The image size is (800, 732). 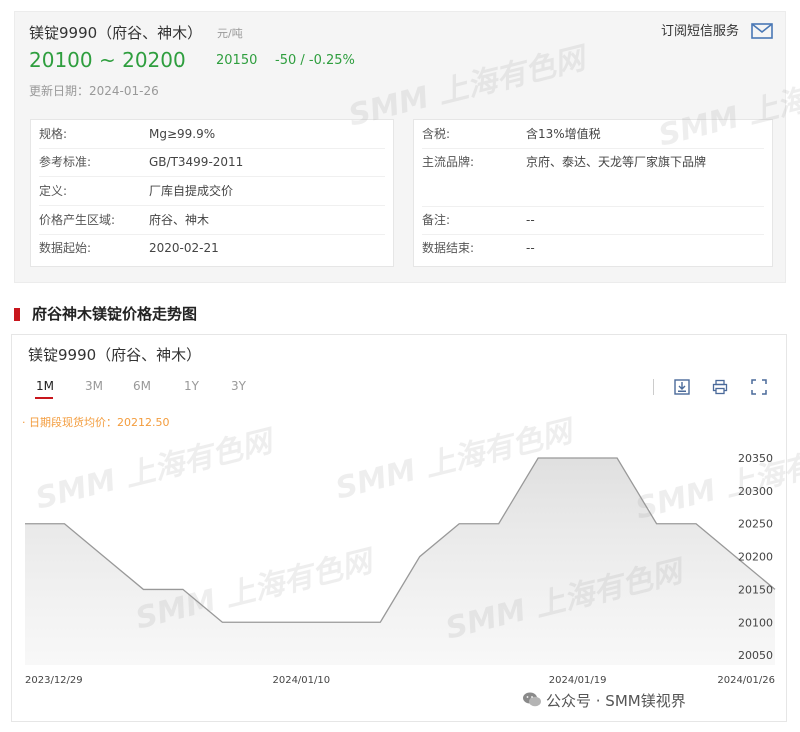 What do you see at coordinates (755, 458) in the screenshot?
I see `y-tick-label: 20350` at bounding box center [755, 458].